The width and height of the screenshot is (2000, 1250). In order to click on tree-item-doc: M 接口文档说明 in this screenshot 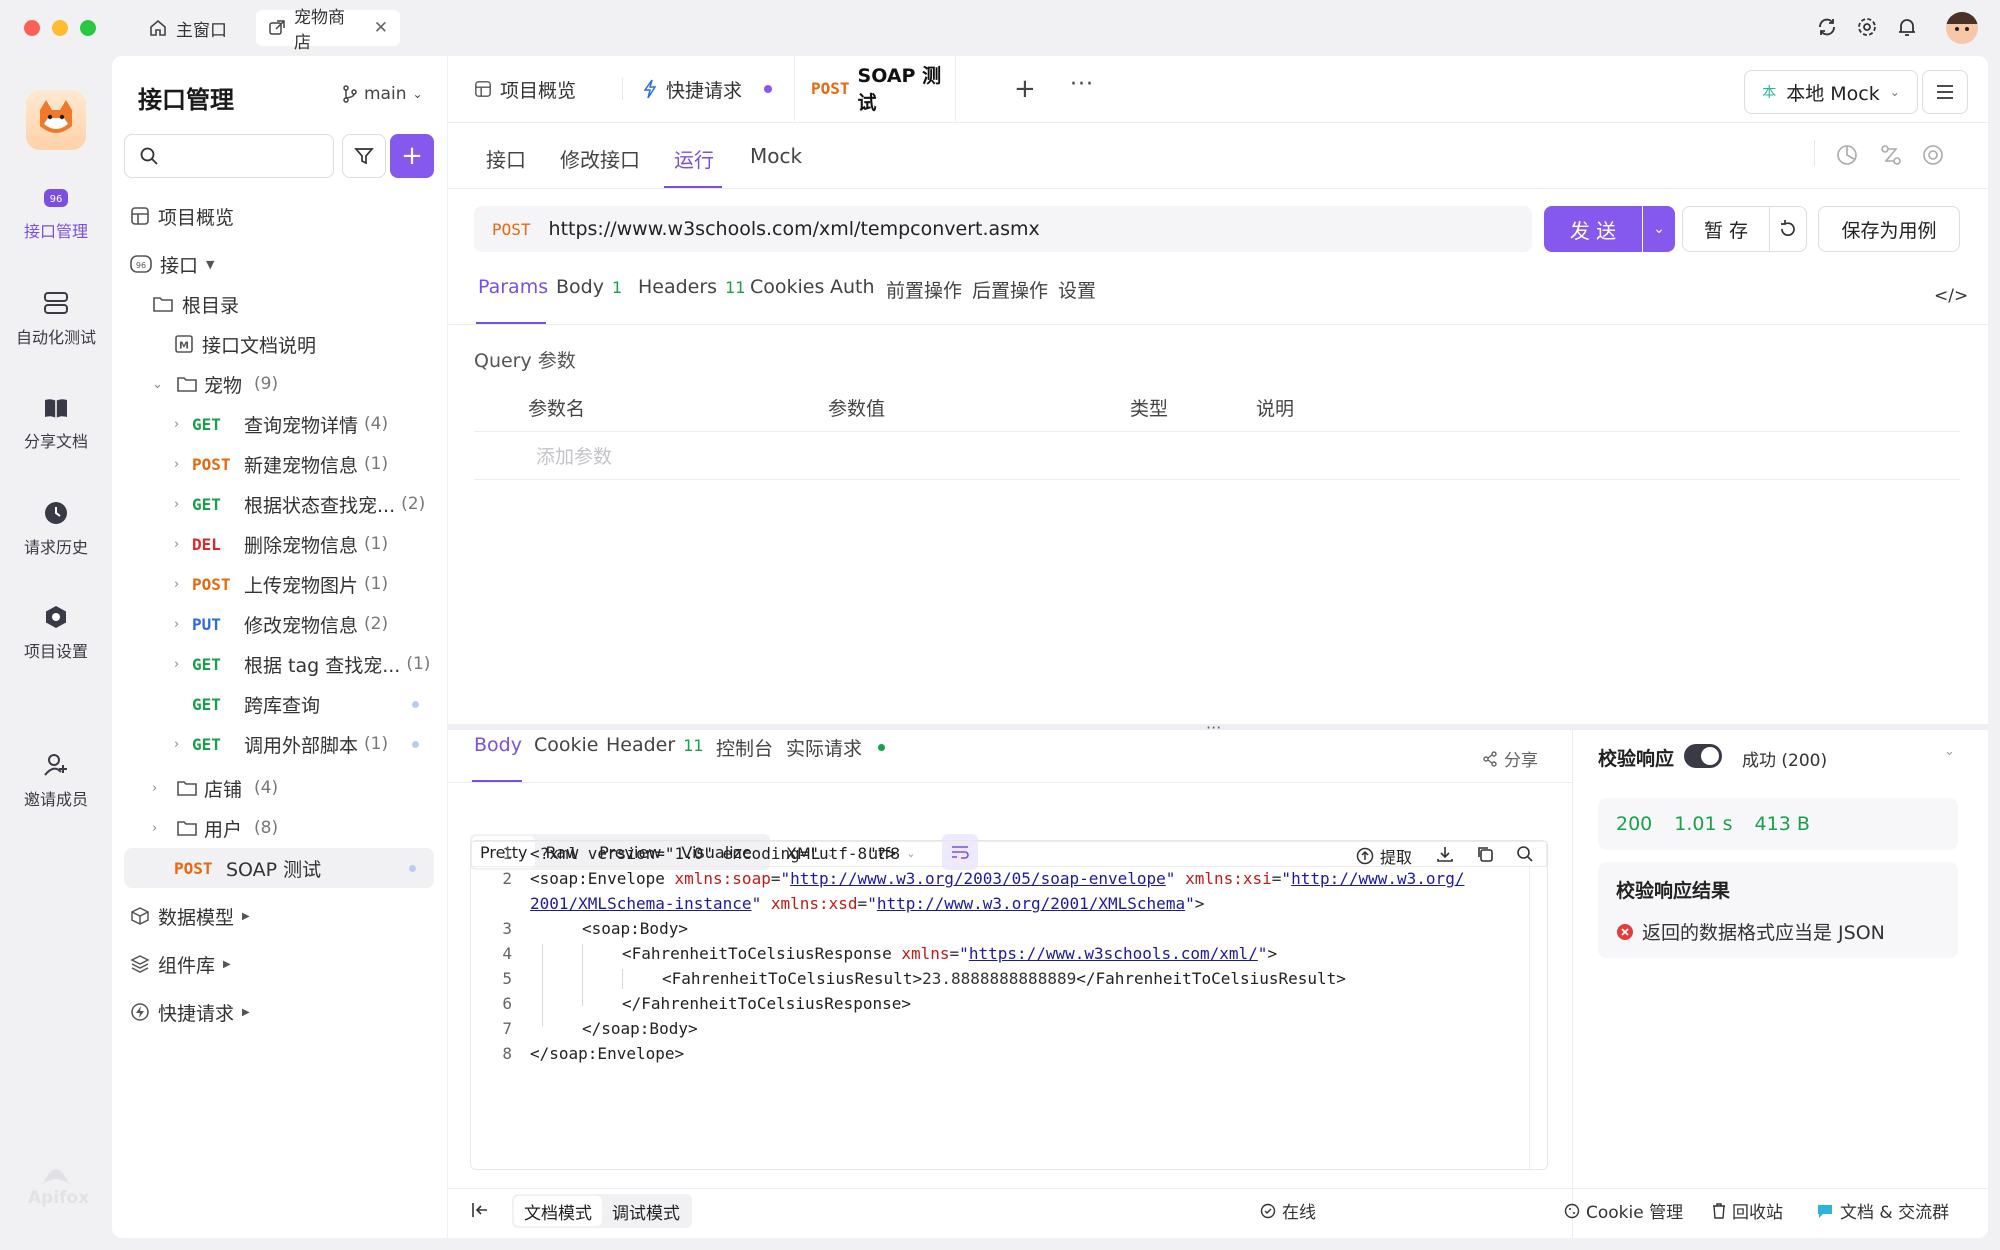, I will do `click(279, 344)`.